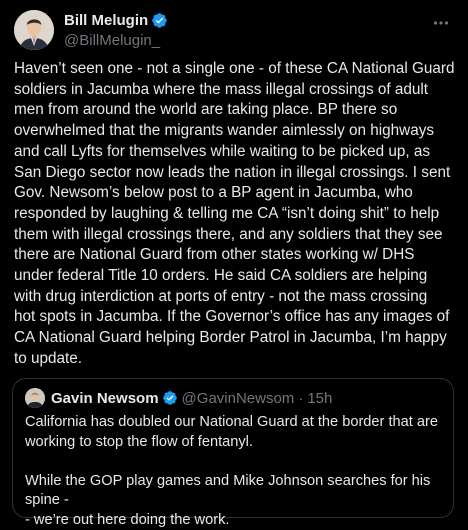  What do you see at coordinates (238, 398) in the screenshot?
I see `quoted-author-handle: @GavinNewsom` at bounding box center [238, 398].